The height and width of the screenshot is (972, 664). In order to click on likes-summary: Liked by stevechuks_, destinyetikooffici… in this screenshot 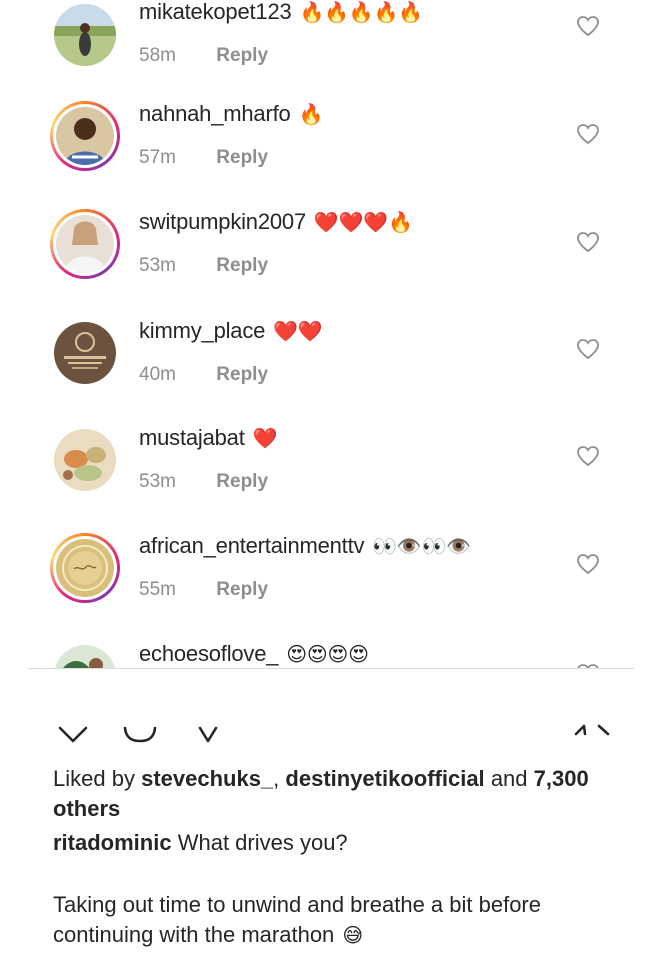, I will do `click(333, 794)`.